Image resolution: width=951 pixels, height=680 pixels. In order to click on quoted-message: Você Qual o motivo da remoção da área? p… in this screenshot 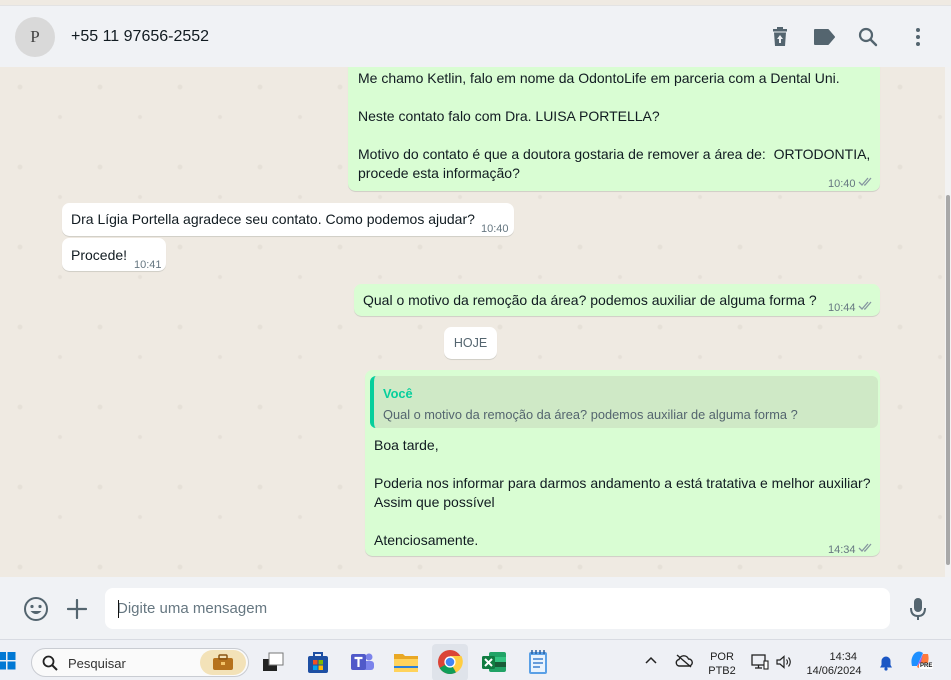, I will do `click(624, 402)`.